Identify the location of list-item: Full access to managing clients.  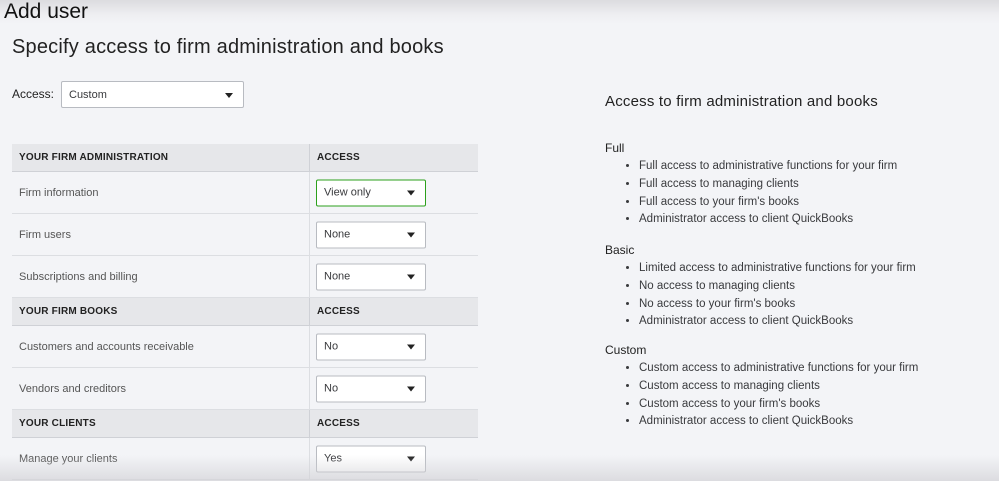
(817, 185).